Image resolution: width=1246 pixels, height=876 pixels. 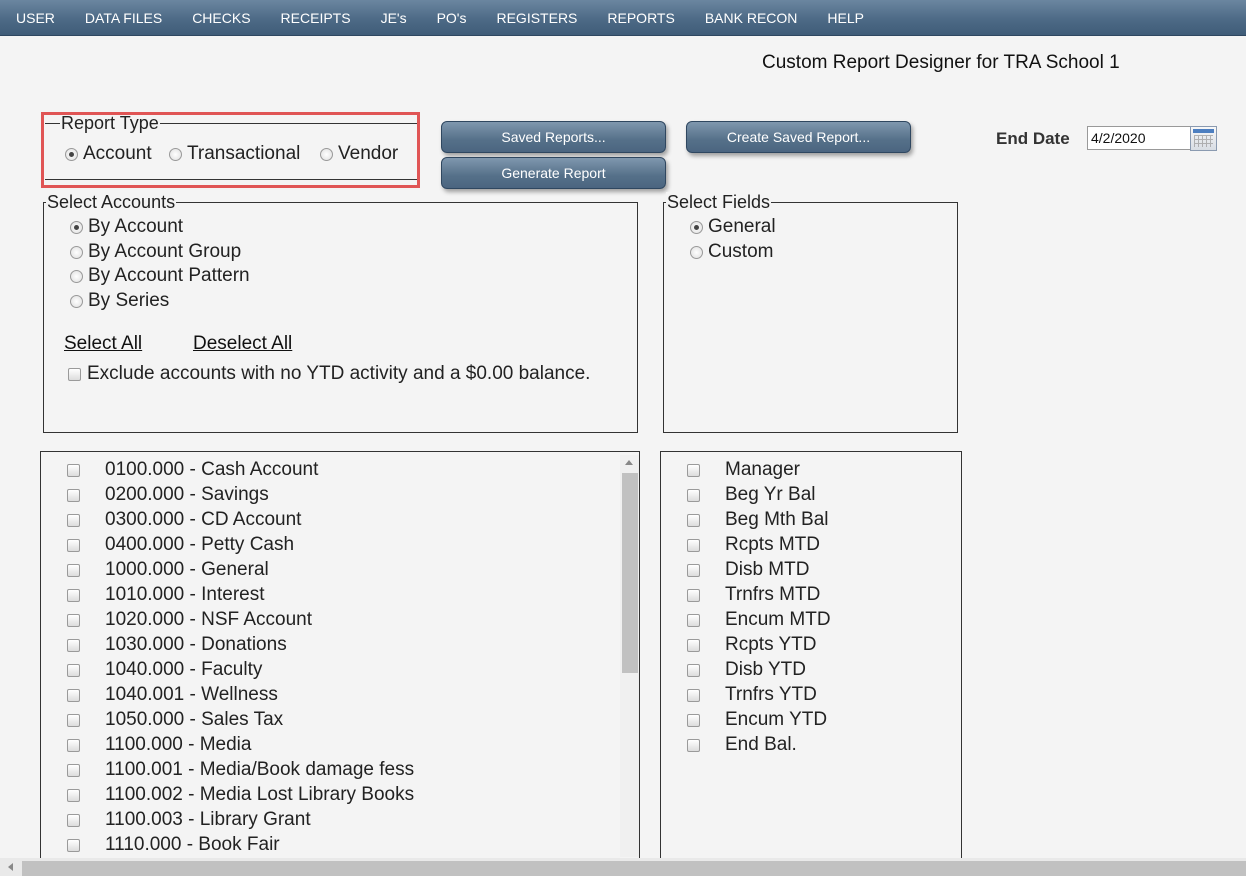 I want to click on radio-label: By Account Pattern, so click(x=169, y=275).